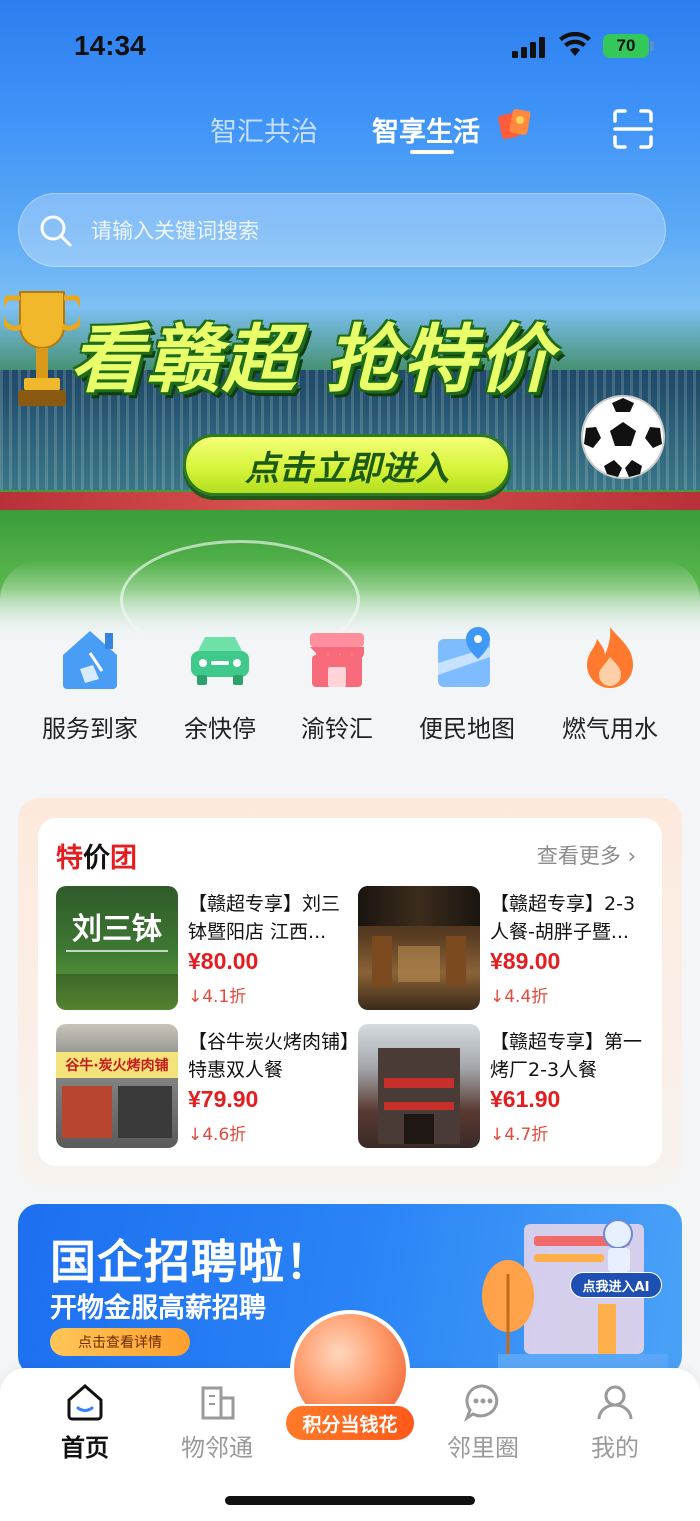 The width and height of the screenshot is (700, 1521). I want to click on ai-entry-button: 点我进入AI, so click(616, 1285).